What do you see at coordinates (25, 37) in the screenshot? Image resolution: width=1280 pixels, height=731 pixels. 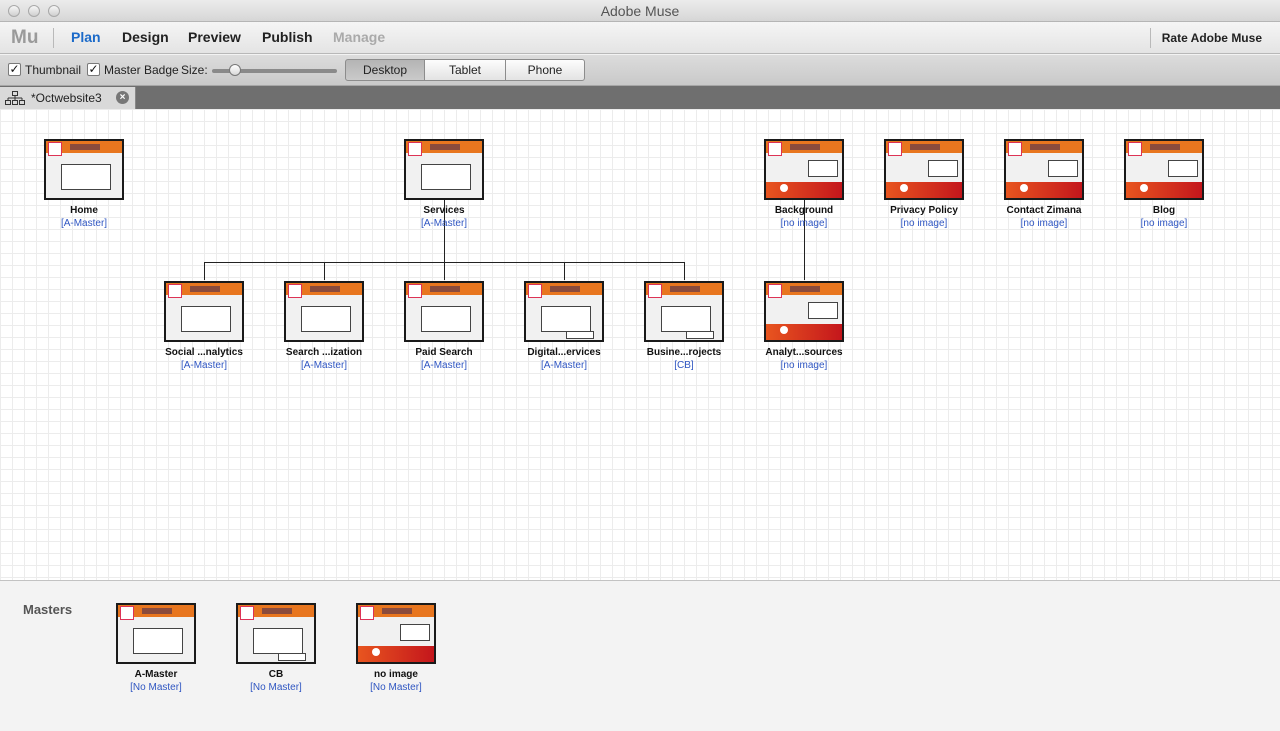 I see `muse-logo: Mu` at bounding box center [25, 37].